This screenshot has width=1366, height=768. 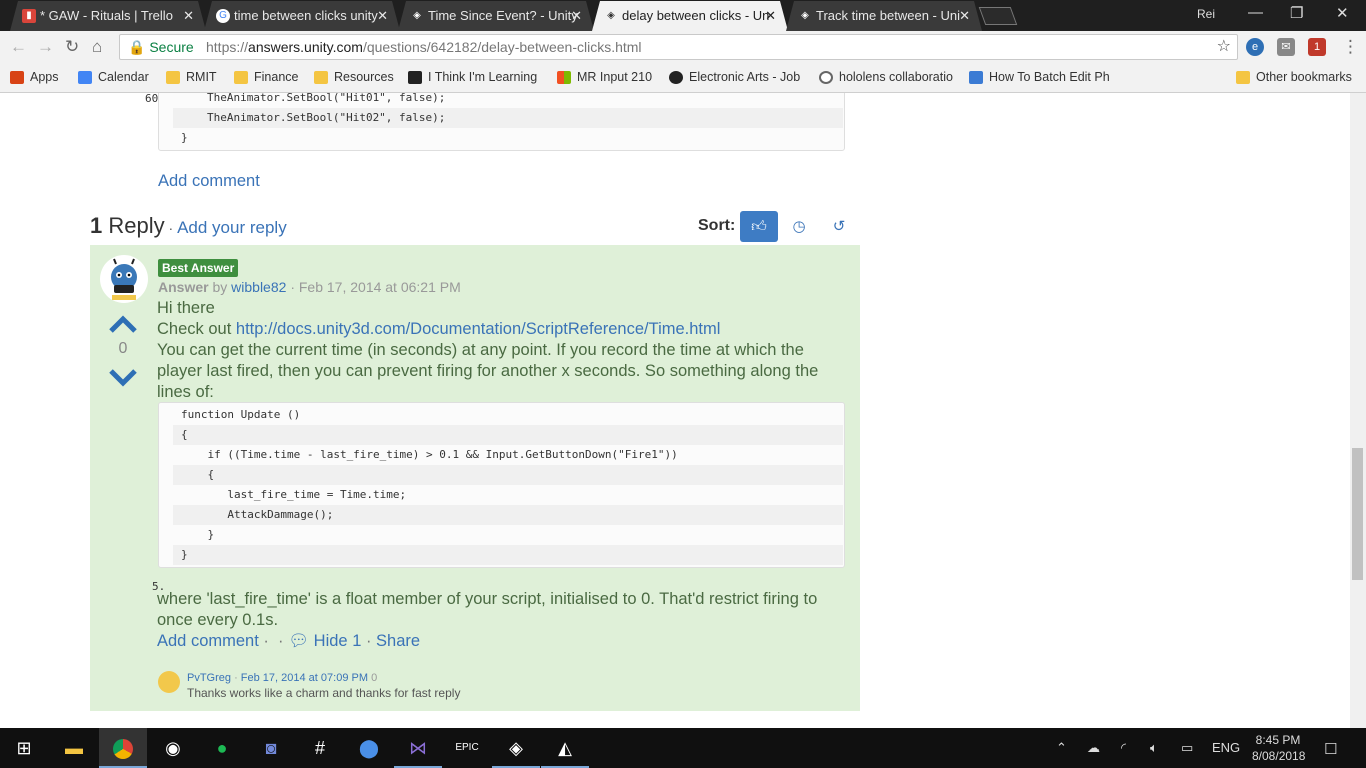 I want to click on maps-icon: ⬤, so click(x=369, y=748).